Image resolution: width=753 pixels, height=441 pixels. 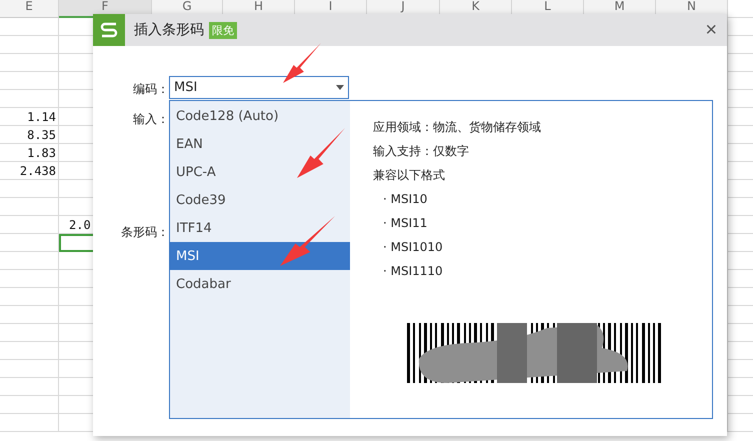 I want to click on dropdown-option: MSI, so click(x=260, y=256).